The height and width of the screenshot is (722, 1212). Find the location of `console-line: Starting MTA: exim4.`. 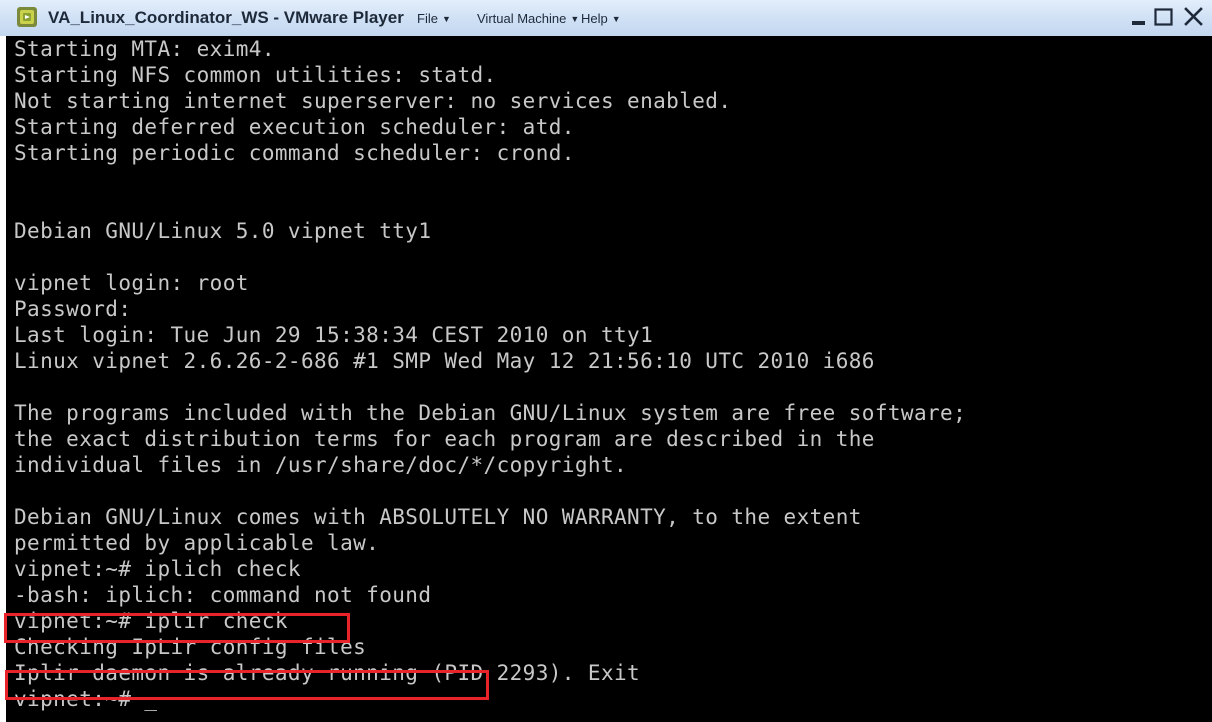

console-line: Starting MTA: exim4. is located at coordinates (144, 49).